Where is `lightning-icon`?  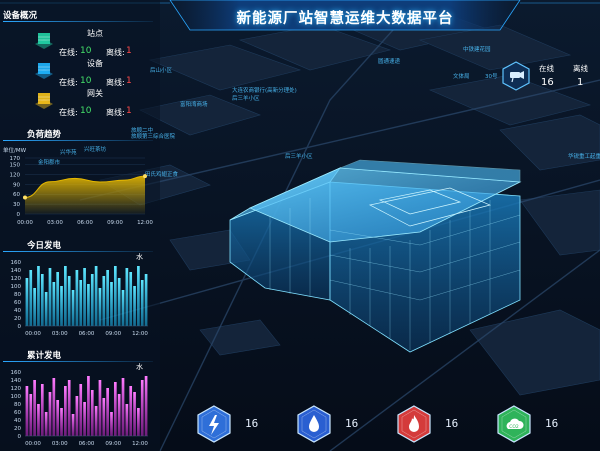 lightning-icon is located at coordinates (214, 424).